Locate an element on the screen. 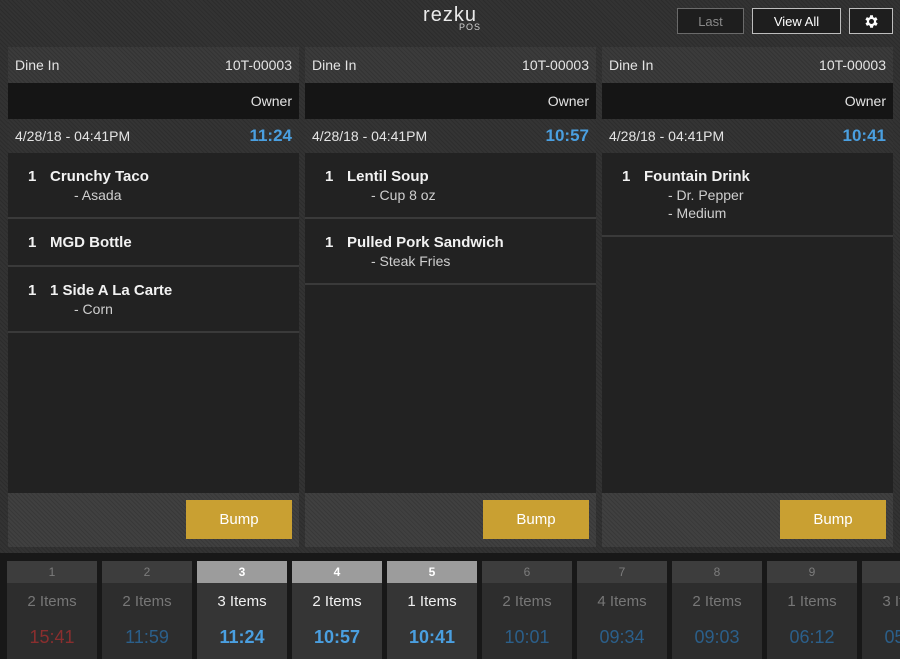 This screenshot has width=900, height=659. queue-timer: 09:03 is located at coordinates (717, 636).